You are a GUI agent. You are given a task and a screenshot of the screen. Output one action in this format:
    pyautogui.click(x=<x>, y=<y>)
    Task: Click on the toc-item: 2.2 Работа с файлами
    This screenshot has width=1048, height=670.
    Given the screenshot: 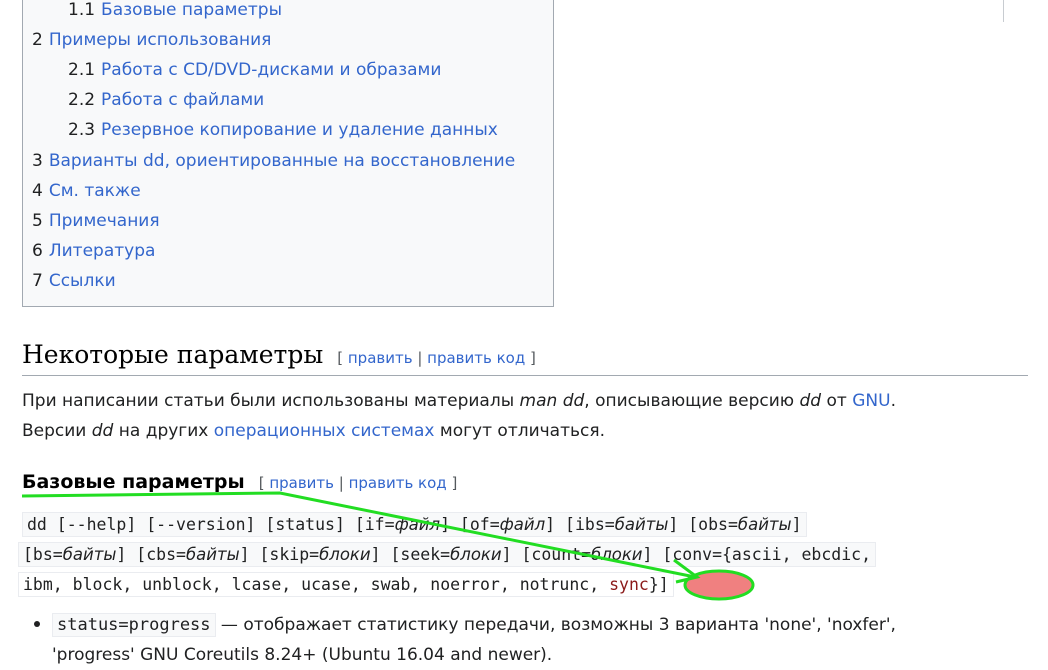 What is the action you would take?
    pyautogui.click(x=166, y=100)
    